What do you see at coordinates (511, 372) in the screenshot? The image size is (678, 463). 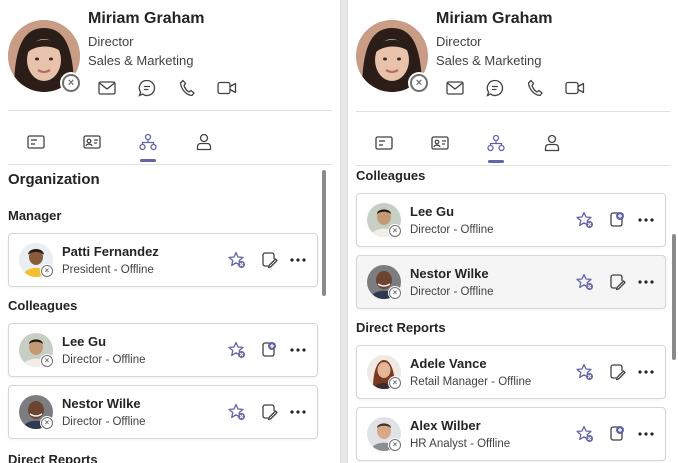 I see `person-card-adele-vance: × Adele Vance Retail Manager - Offline` at bounding box center [511, 372].